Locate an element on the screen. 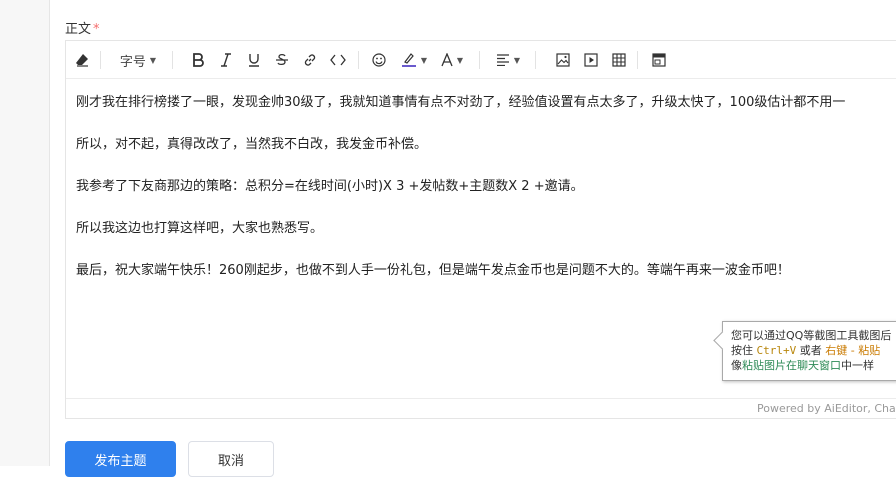  tooltip-line: 按住 Ctrl+V 或者 右键 - 粘贴 is located at coordinates (813, 350).